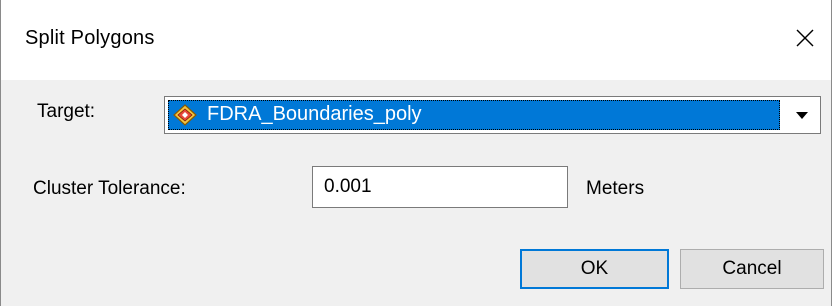  I want to click on chevron-down-icon, so click(802, 115).